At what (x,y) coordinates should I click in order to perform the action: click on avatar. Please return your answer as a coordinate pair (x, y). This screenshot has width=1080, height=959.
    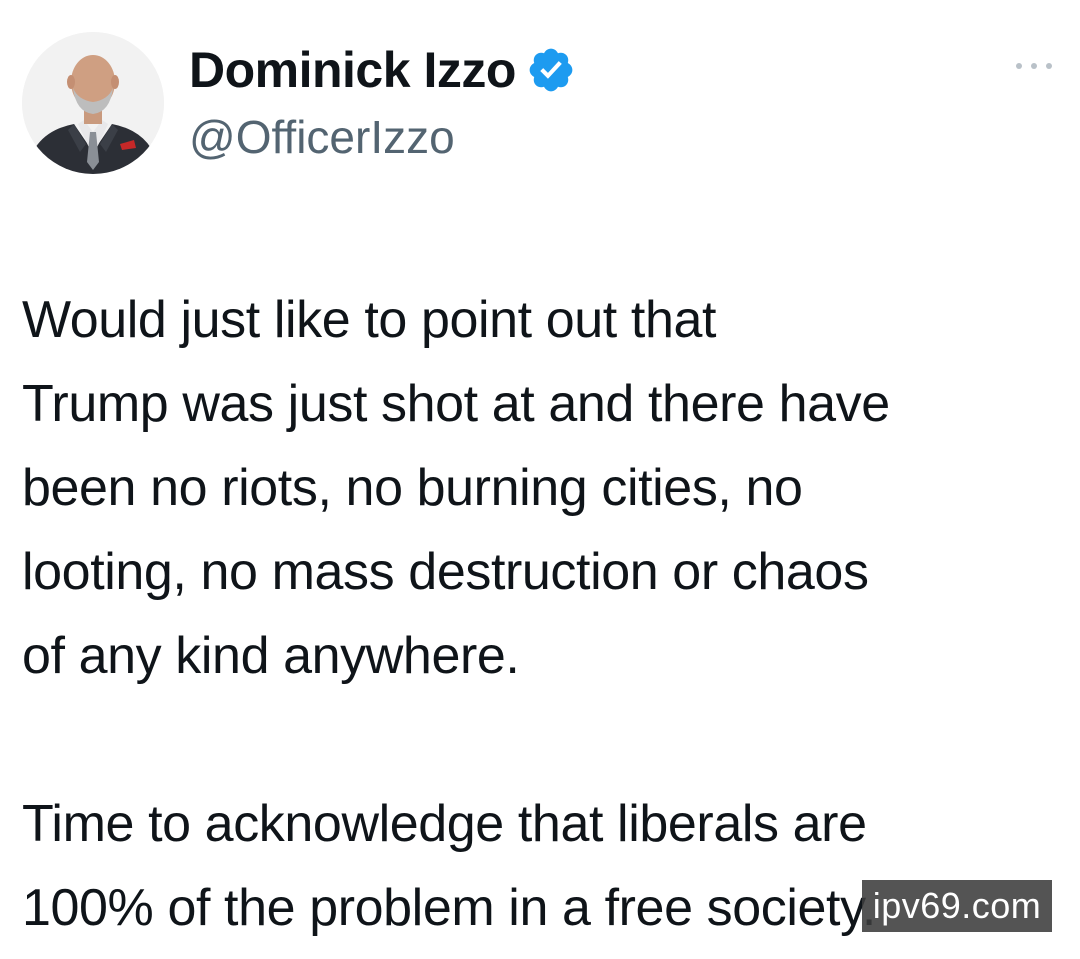
    Looking at the image, I should click on (93, 103).